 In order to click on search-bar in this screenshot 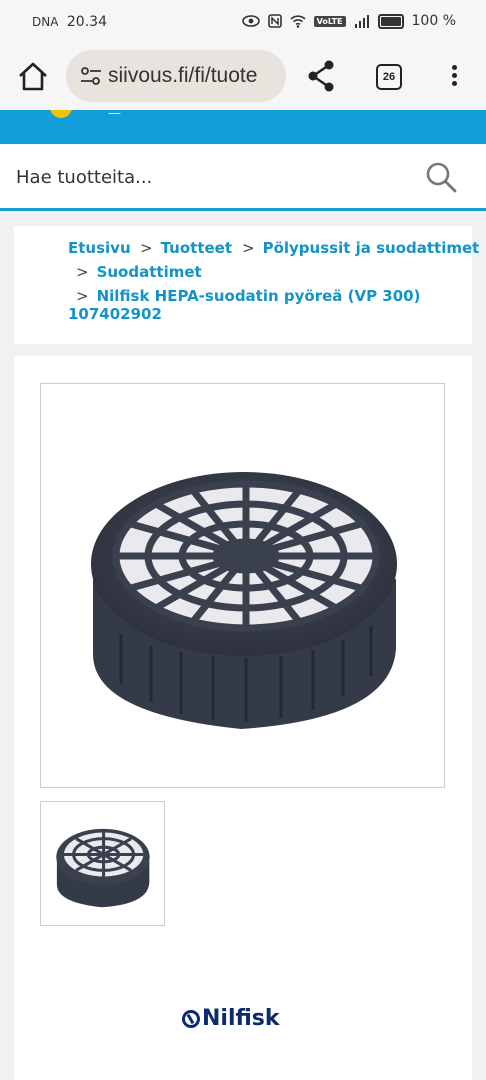, I will do `click(243, 177)`.